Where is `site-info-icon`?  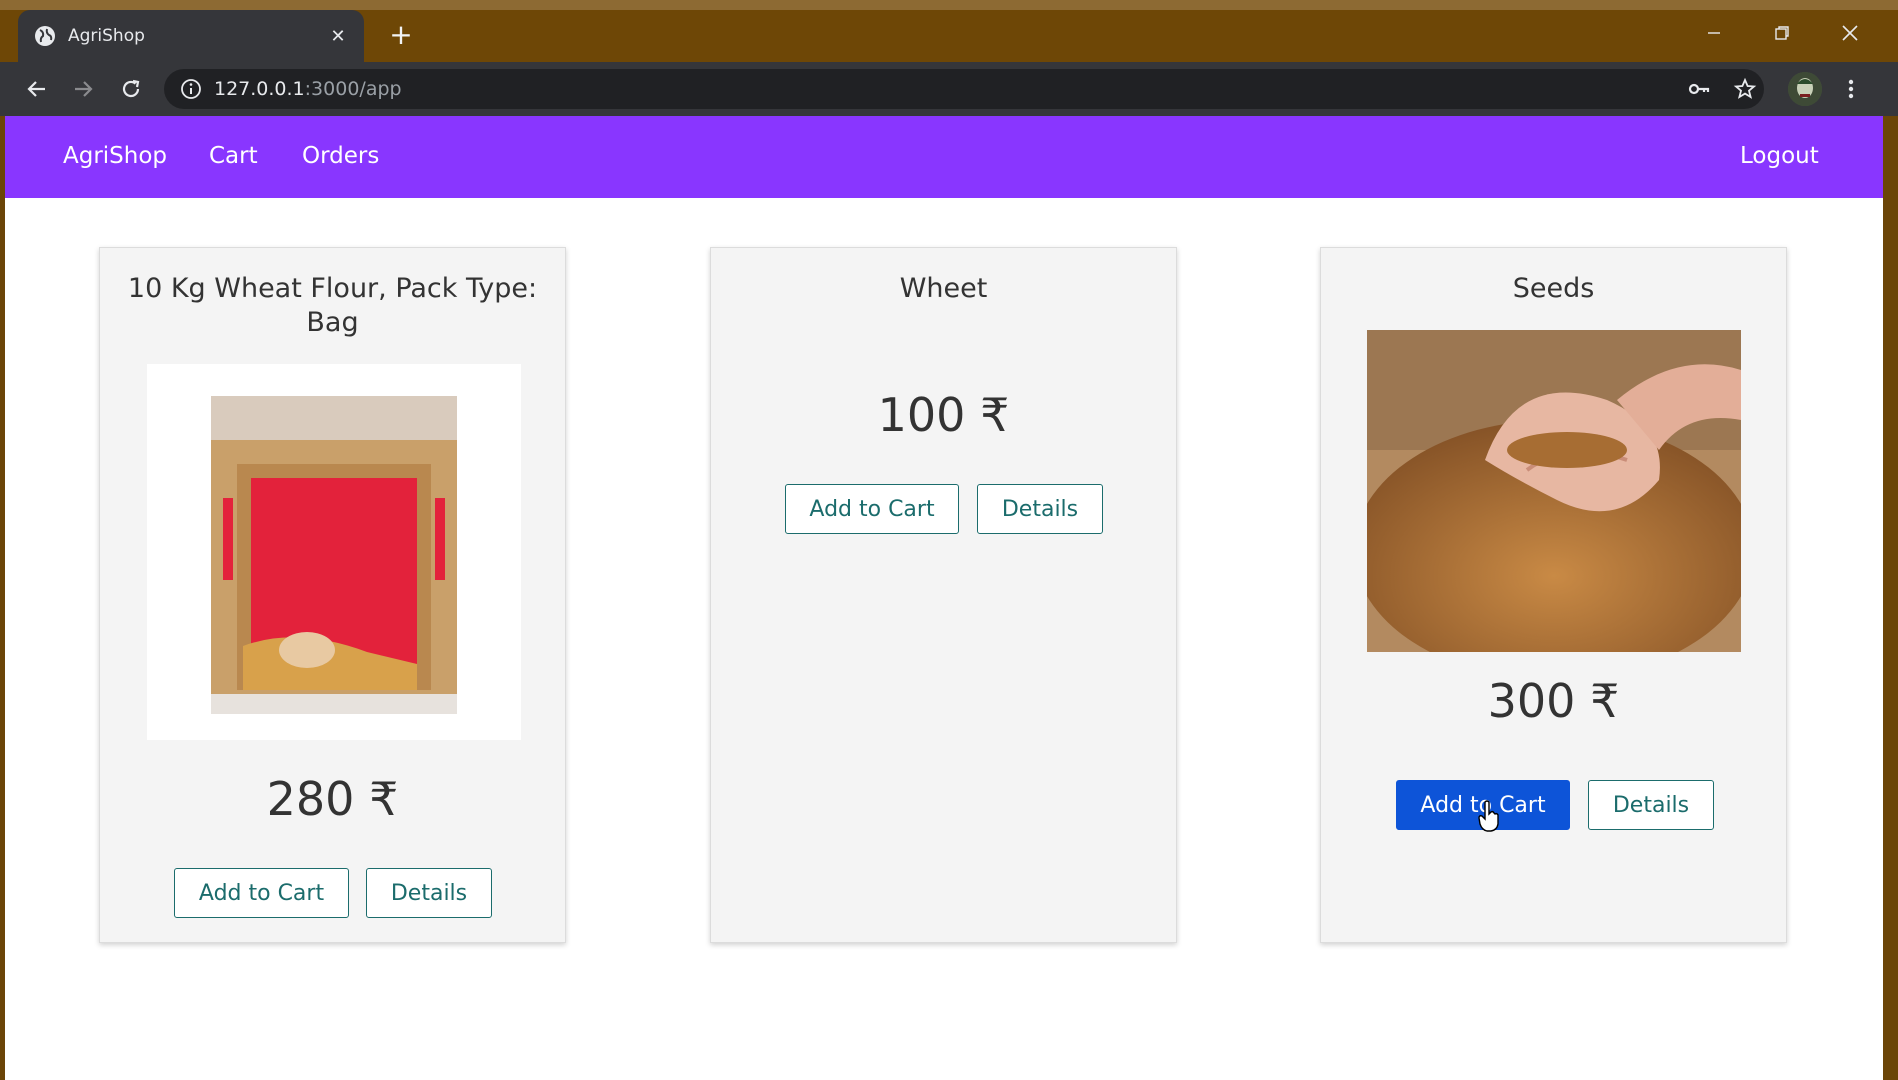 site-info-icon is located at coordinates (191, 89).